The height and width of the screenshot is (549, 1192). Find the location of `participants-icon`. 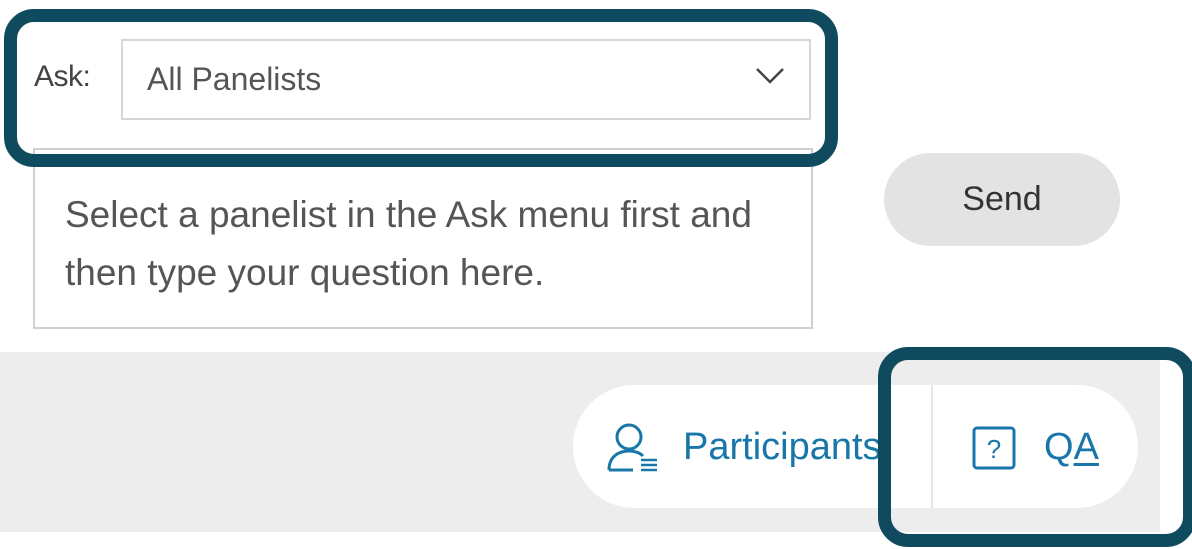

participants-icon is located at coordinates (632, 447).